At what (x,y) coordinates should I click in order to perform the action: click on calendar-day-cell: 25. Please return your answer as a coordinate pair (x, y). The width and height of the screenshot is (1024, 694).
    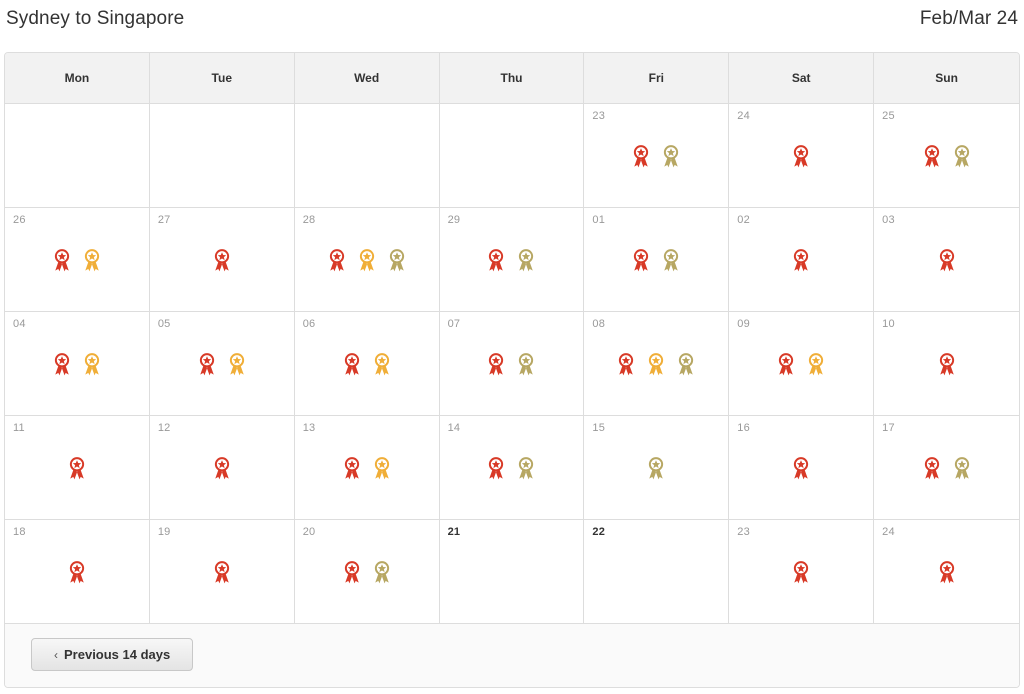
    Looking at the image, I should click on (946, 155).